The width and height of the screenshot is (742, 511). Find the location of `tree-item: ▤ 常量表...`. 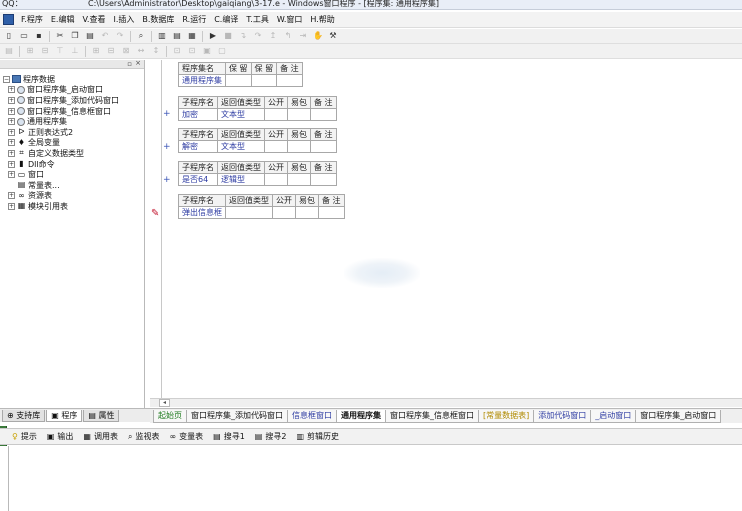

tree-item: ▤ 常量表... is located at coordinates (73, 185).